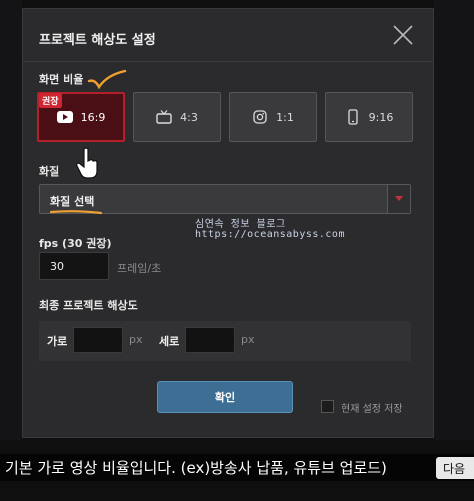 The image size is (474, 501). I want to click on height-label: 세로, so click(169, 341).